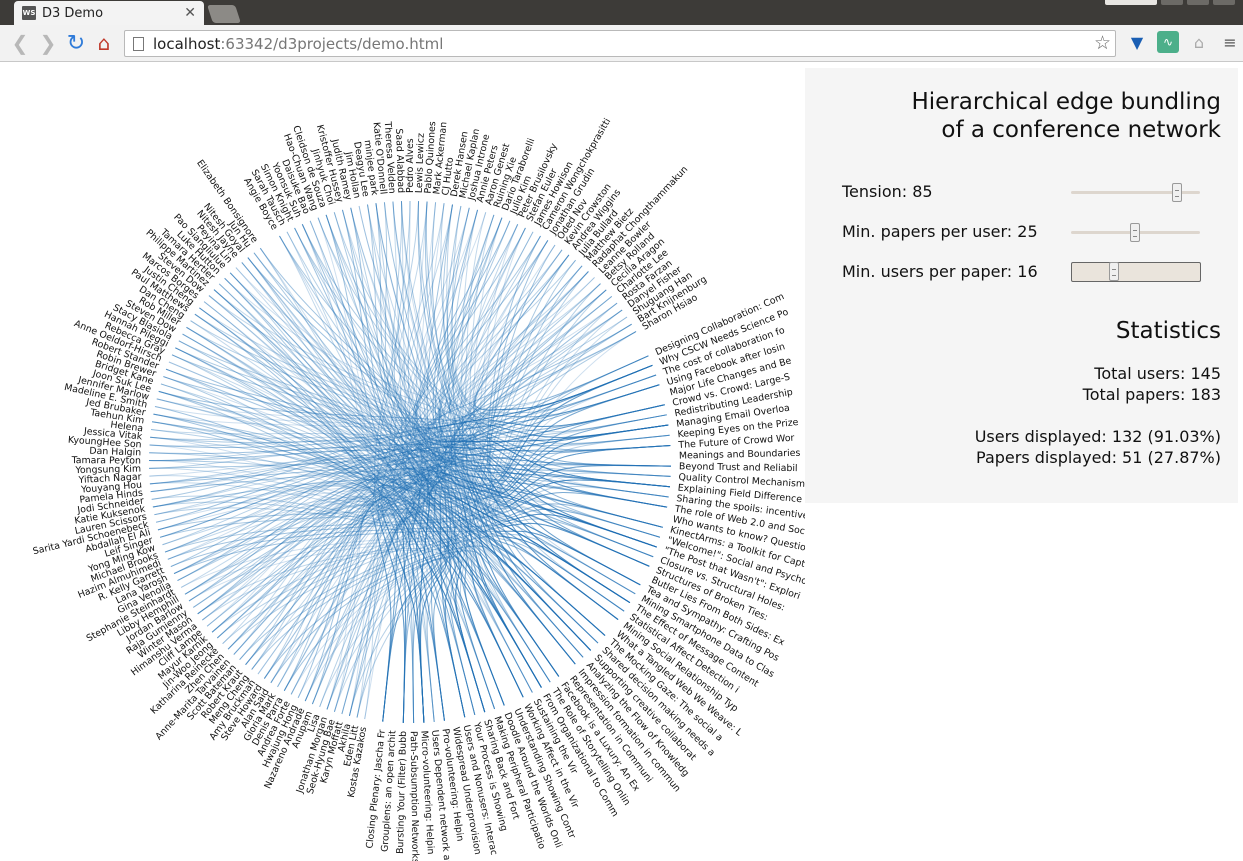 The height and width of the screenshot is (861, 1243). I want to click on reload-icon: ↻, so click(76, 43).